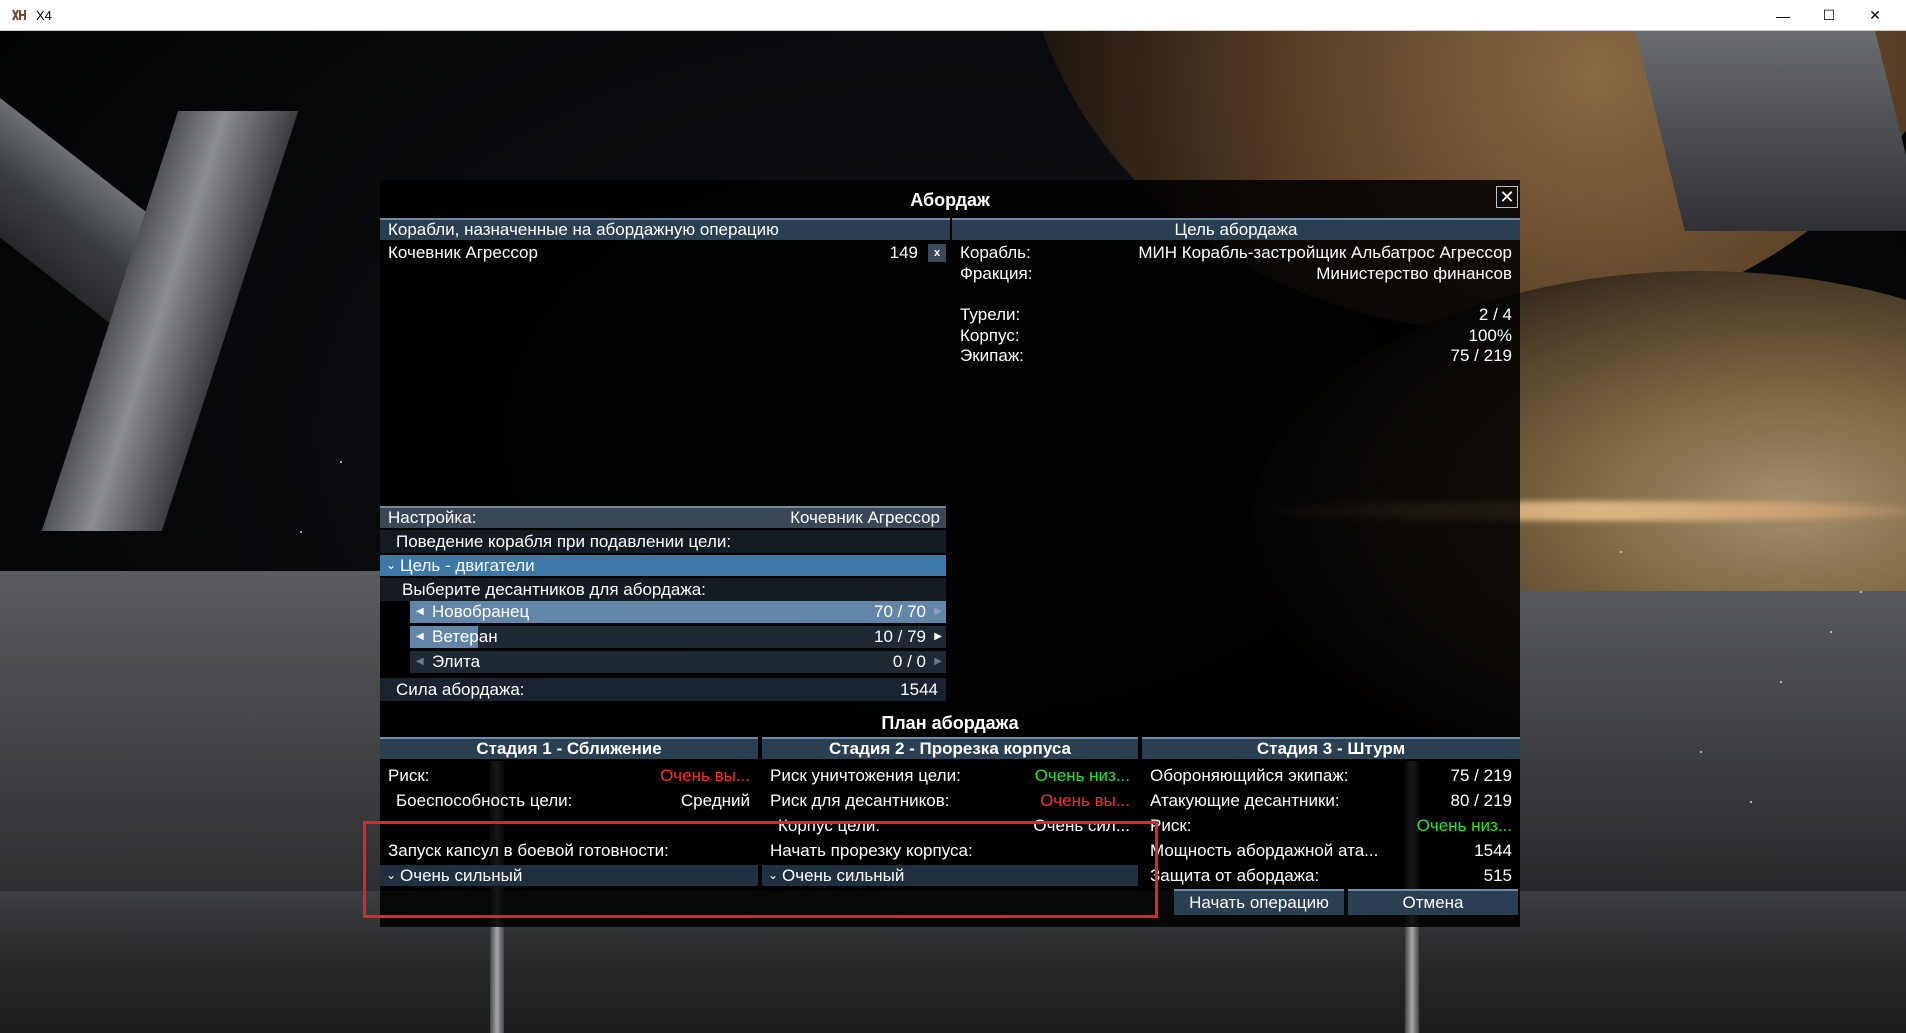 The width and height of the screenshot is (1906, 1033). I want to click on settings-ship: Кочевник Агрессор, so click(865, 517).